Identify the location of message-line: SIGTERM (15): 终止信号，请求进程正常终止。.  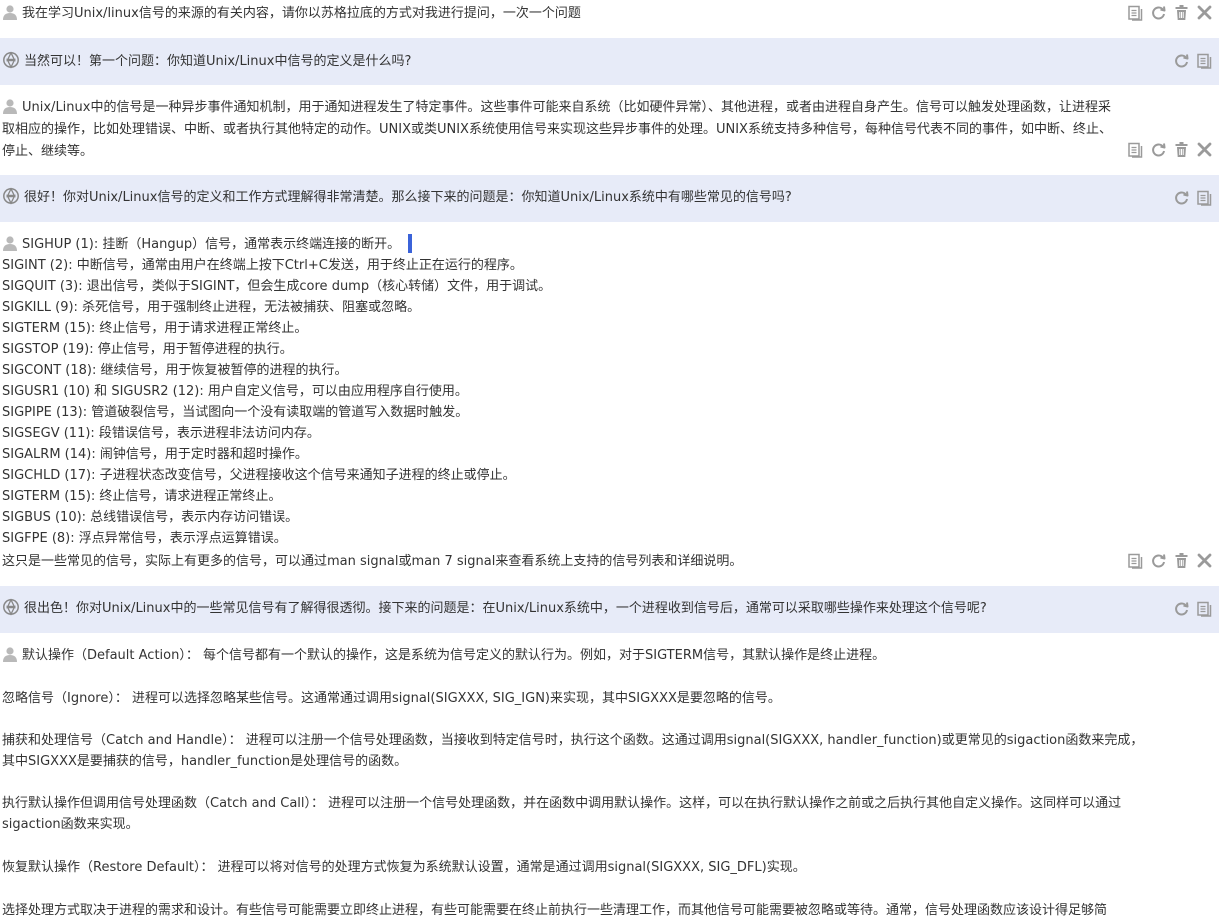
(142, 496).